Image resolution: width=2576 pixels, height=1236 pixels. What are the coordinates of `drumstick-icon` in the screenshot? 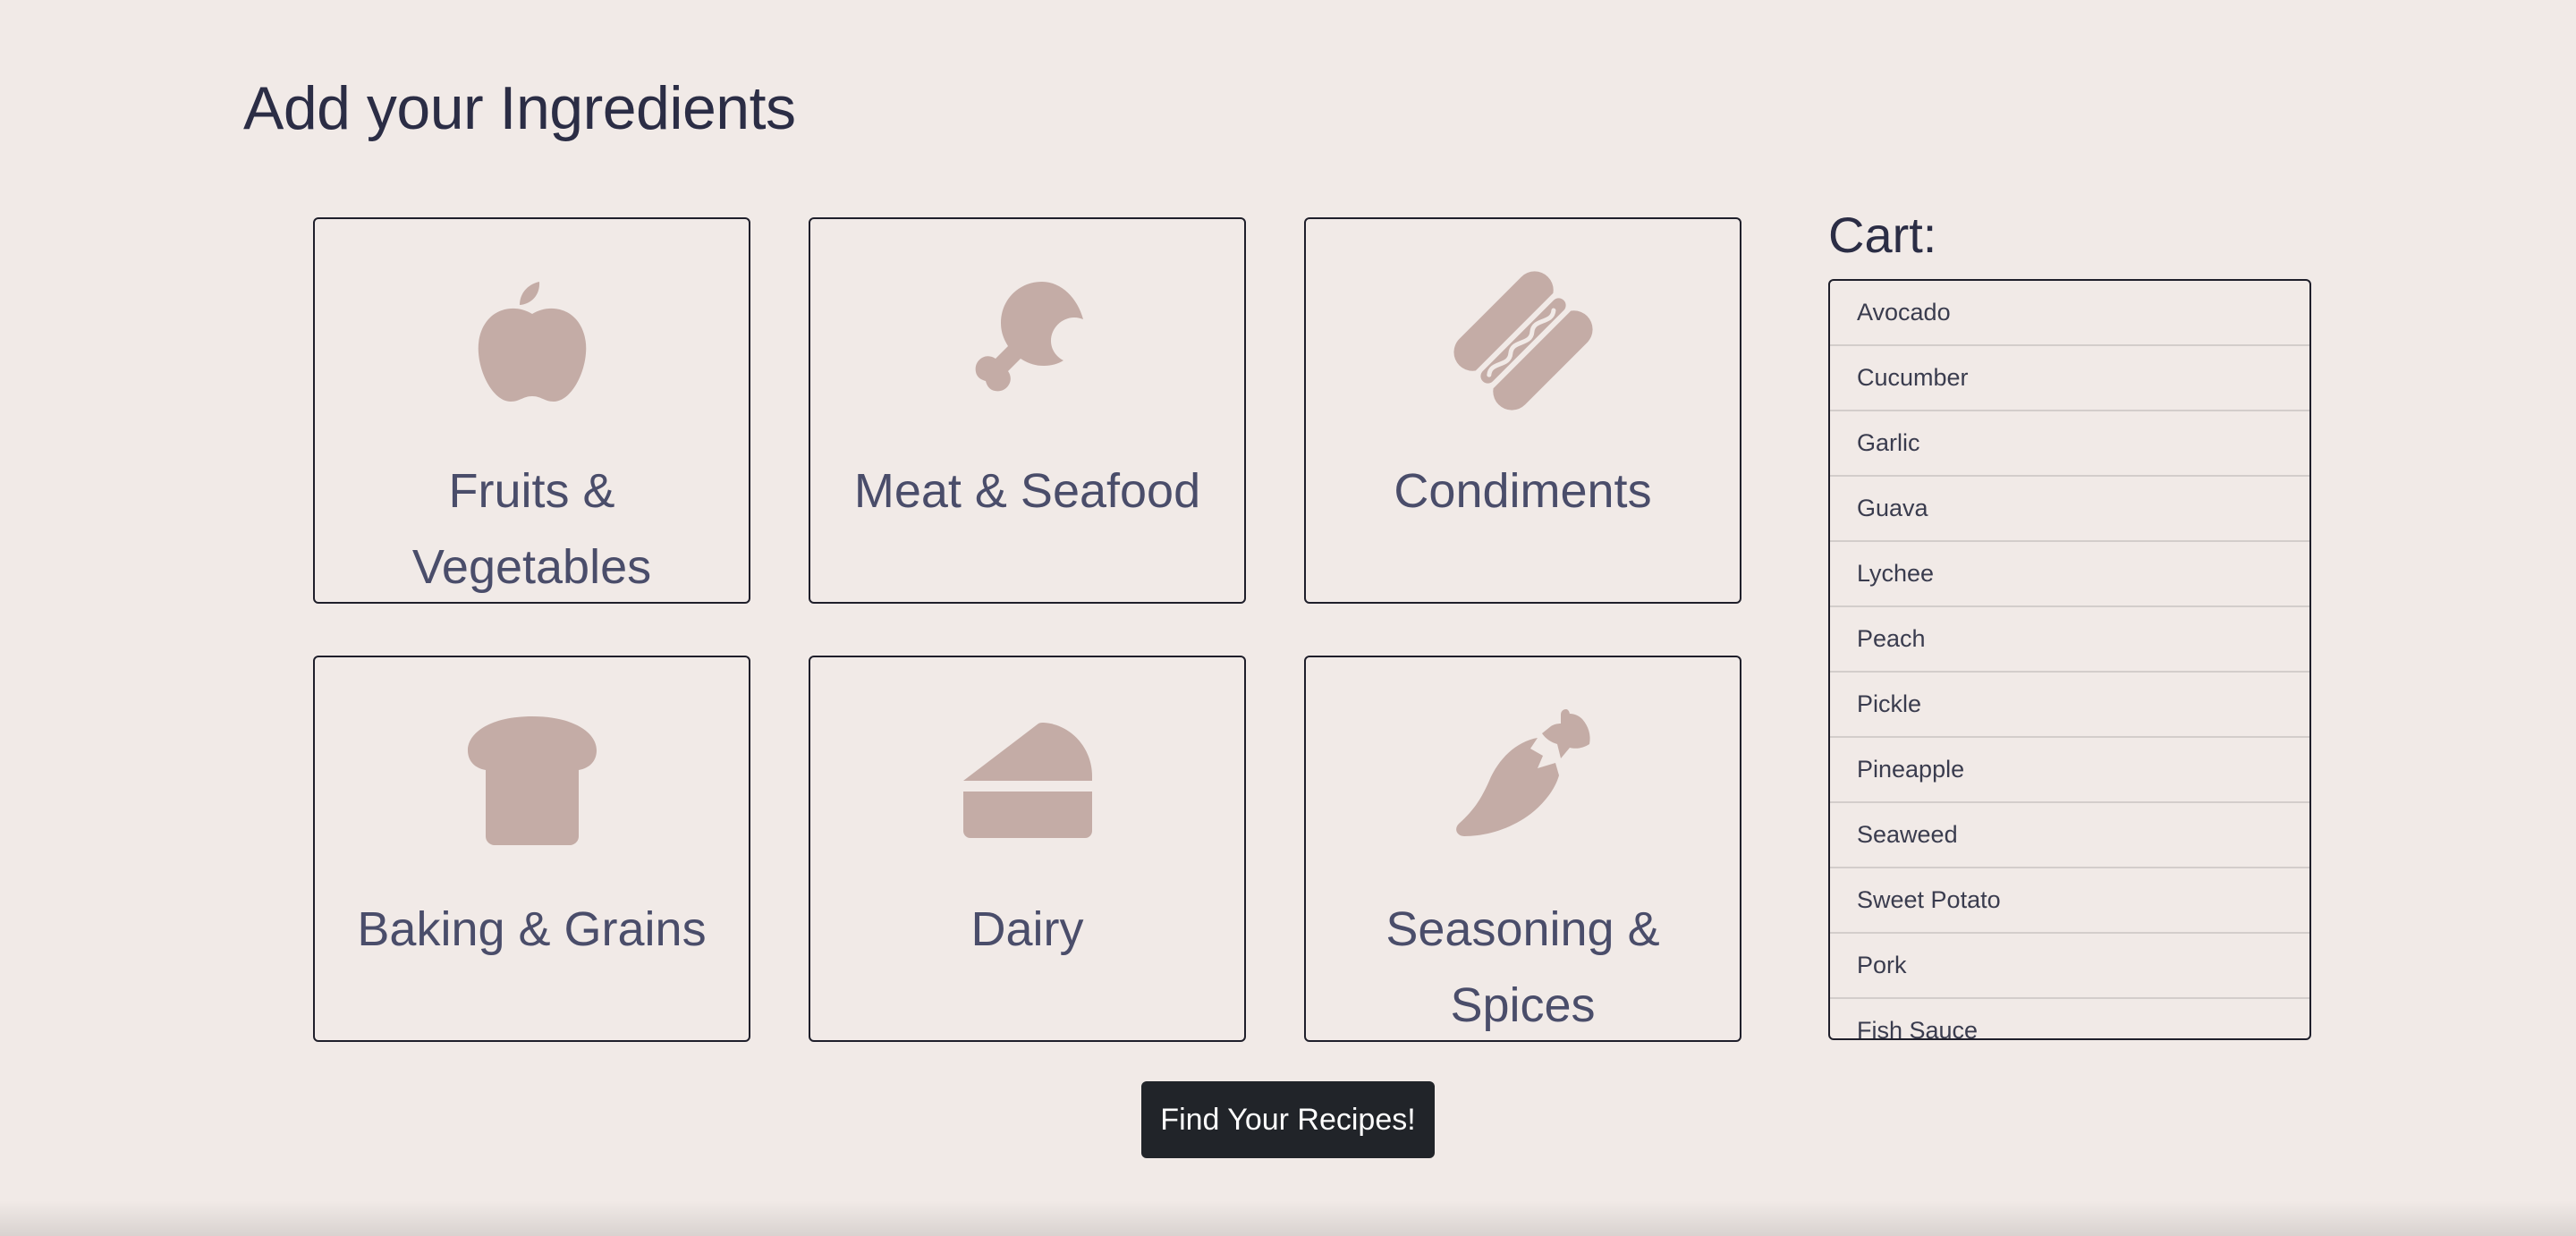 It's located at (1027, 341).